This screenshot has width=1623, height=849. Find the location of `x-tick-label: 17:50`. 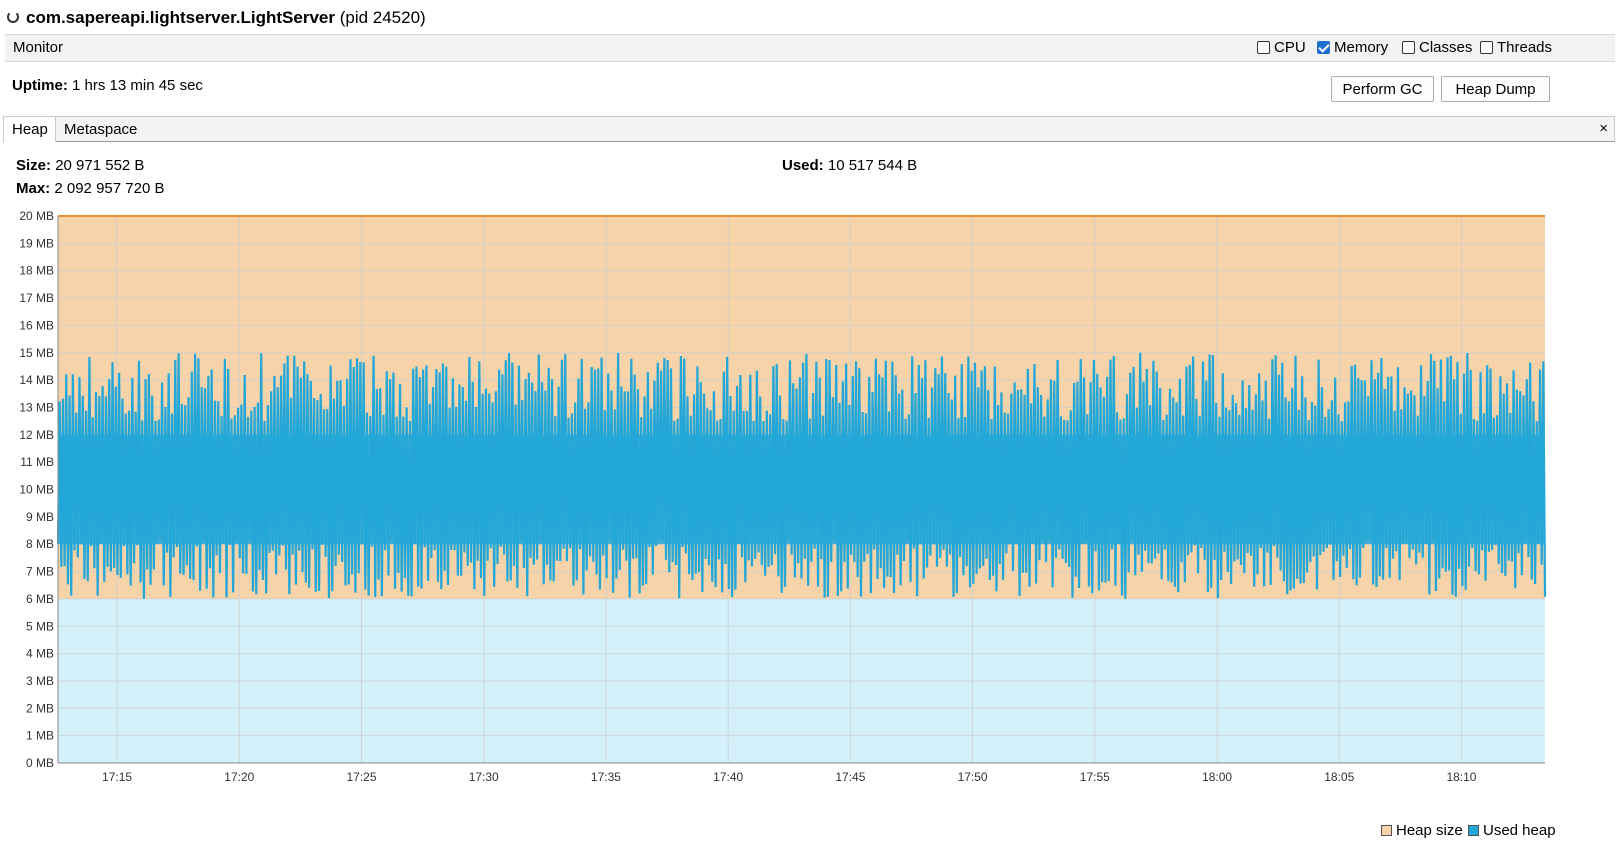

x-tick-label: 17:50 is located at coordinates (973, 777).